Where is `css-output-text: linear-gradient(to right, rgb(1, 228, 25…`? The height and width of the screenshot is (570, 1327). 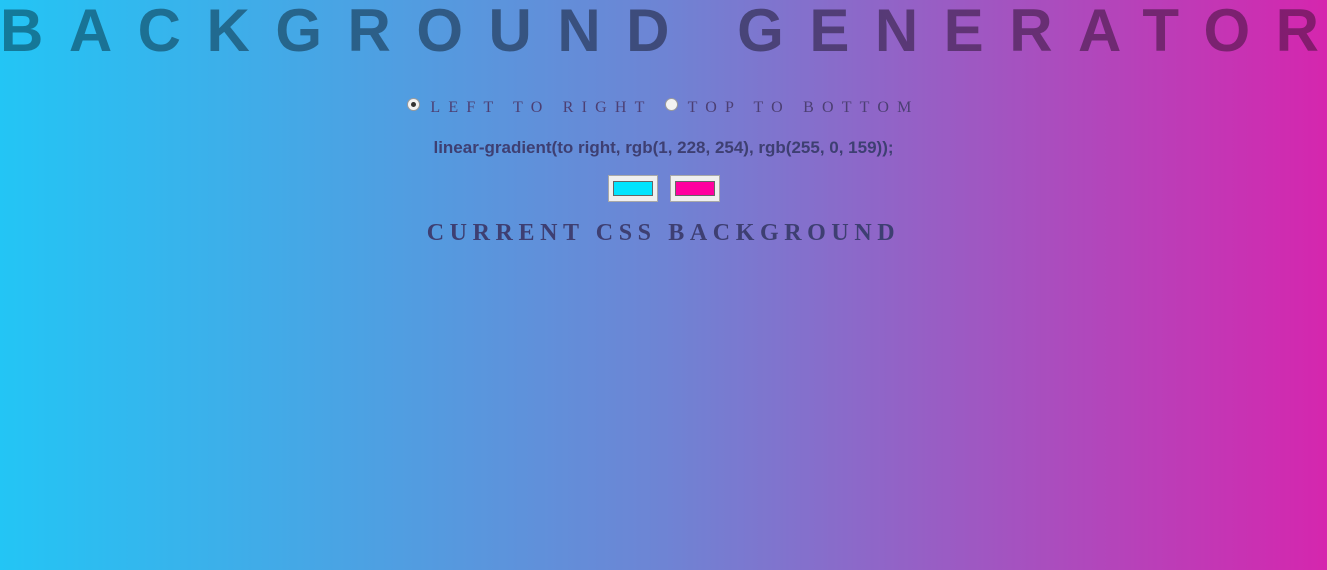 css-output-text: linear-gradient(to right, rgb(1, 228, 25… is located at coordinates (663, 147).